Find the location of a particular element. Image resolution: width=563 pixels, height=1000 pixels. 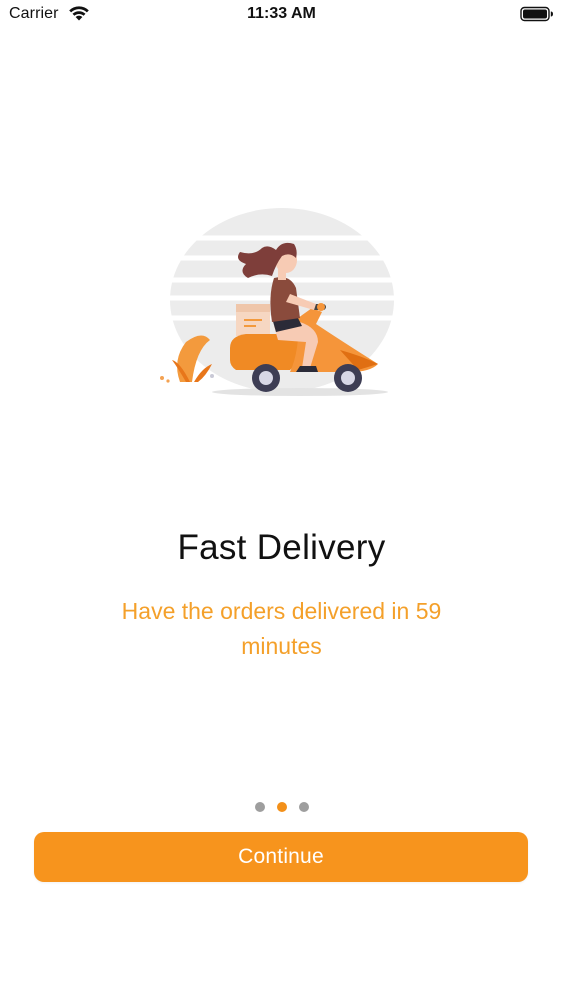

status-bar: Carrier 11:33 AM is located at coordinates (281, 15).